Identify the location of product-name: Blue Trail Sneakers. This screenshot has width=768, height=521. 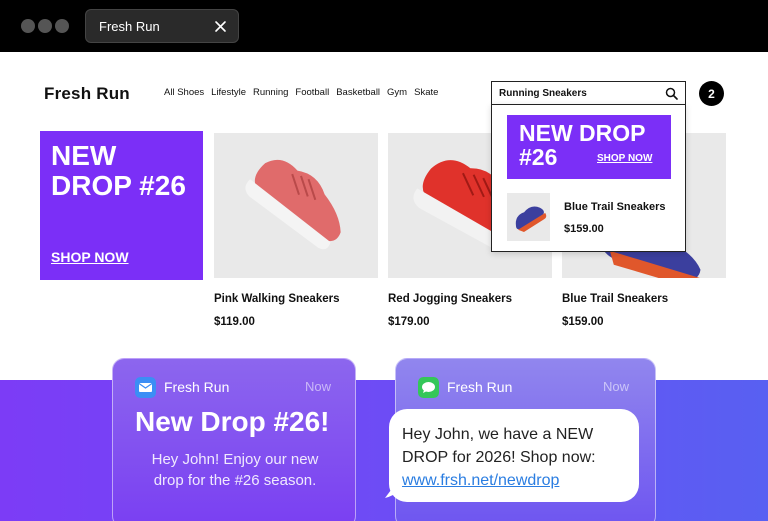
(615, 299).